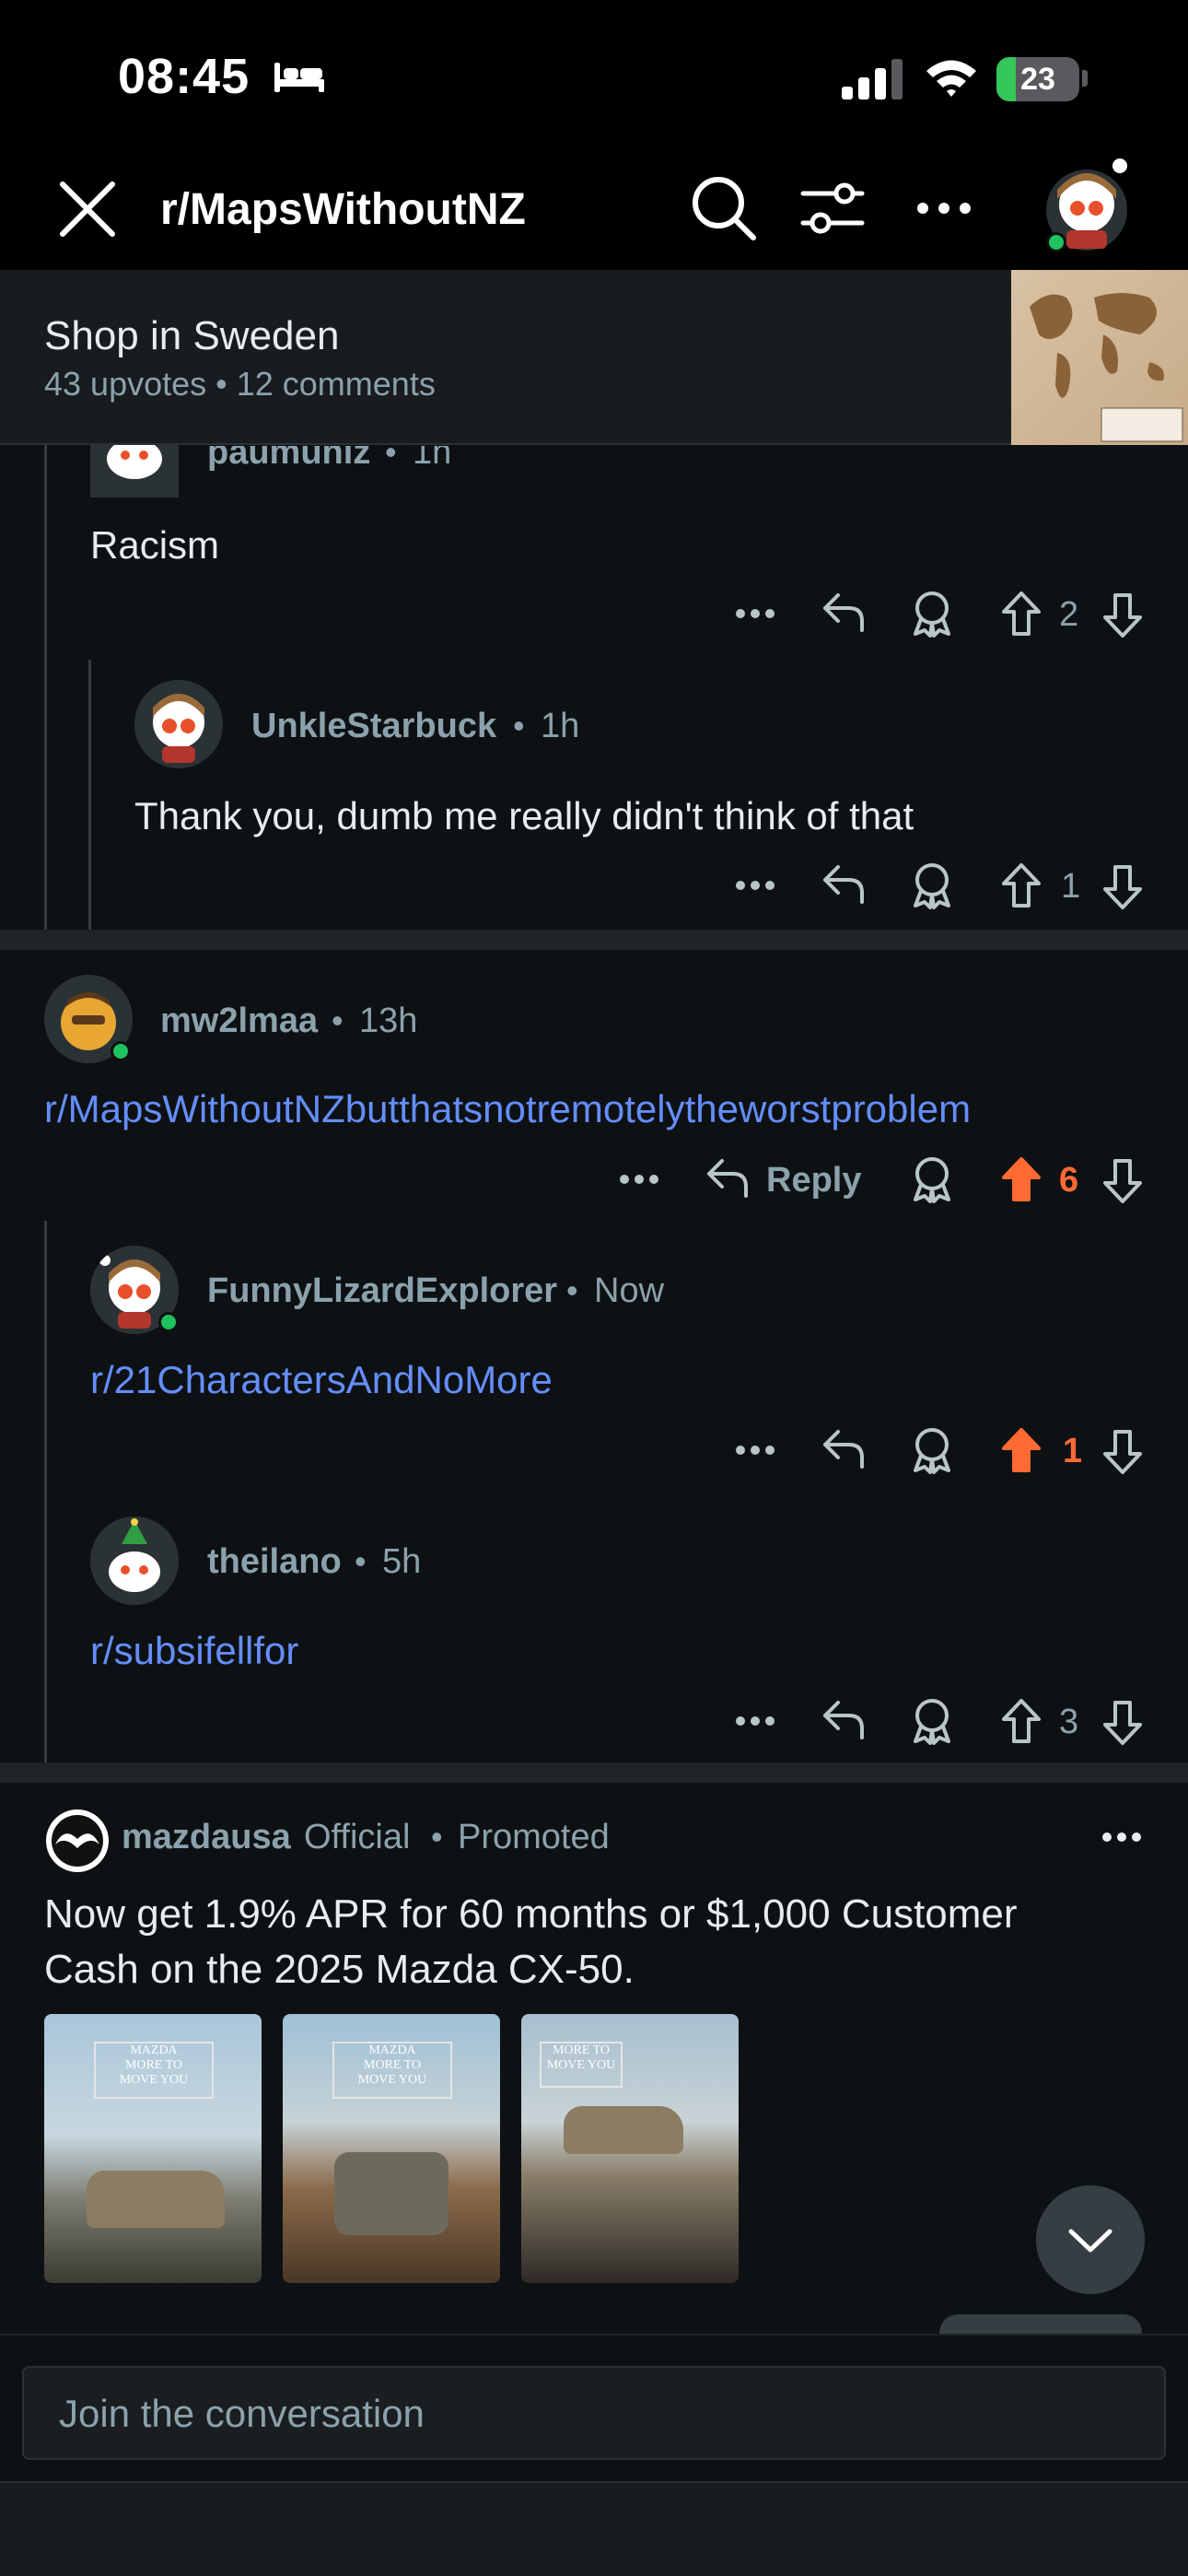  Describe the element at coordinates (534, 1837) in the screenshot. I see `promoted-label: Promoted` at that location.